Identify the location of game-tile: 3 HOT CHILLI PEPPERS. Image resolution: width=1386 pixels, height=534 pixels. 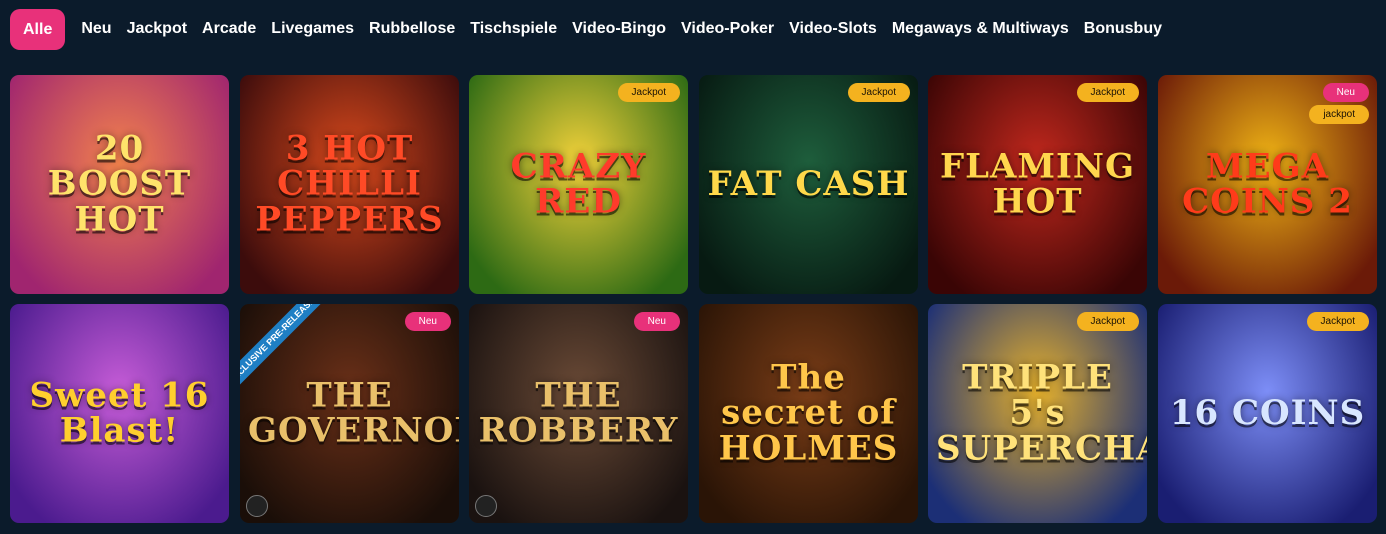
(349, 184).